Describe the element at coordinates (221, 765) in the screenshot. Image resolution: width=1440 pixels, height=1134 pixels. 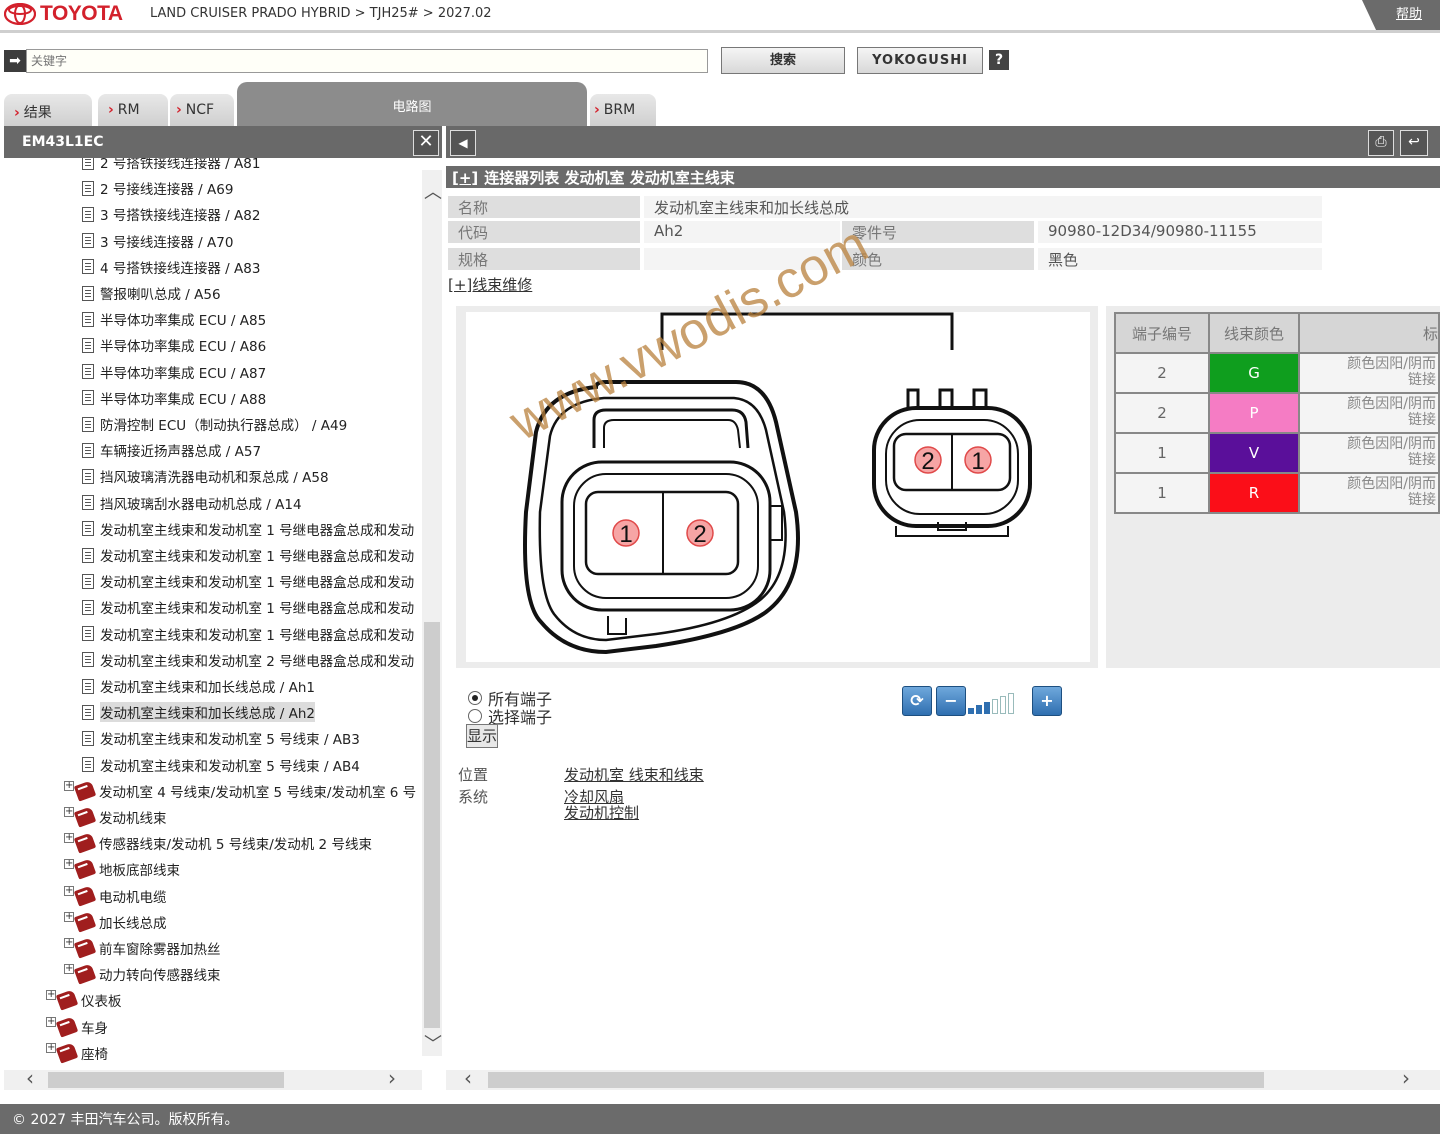
I see `tree-item: 发动机室主线束和发动机室 5 号线束 / AB4` at that location.